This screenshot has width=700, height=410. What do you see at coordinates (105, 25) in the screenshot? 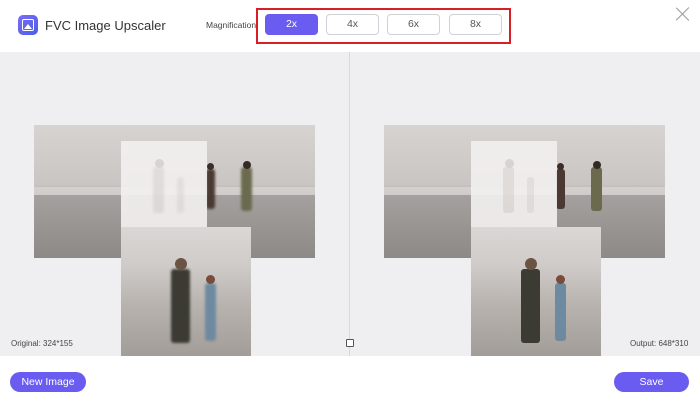
I see `app-title: FVC Image Upscaler` at bounding box center [105, 25].